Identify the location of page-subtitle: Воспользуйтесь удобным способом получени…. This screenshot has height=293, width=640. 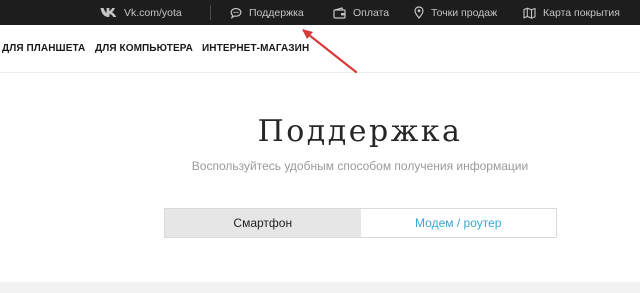
(360, 166).